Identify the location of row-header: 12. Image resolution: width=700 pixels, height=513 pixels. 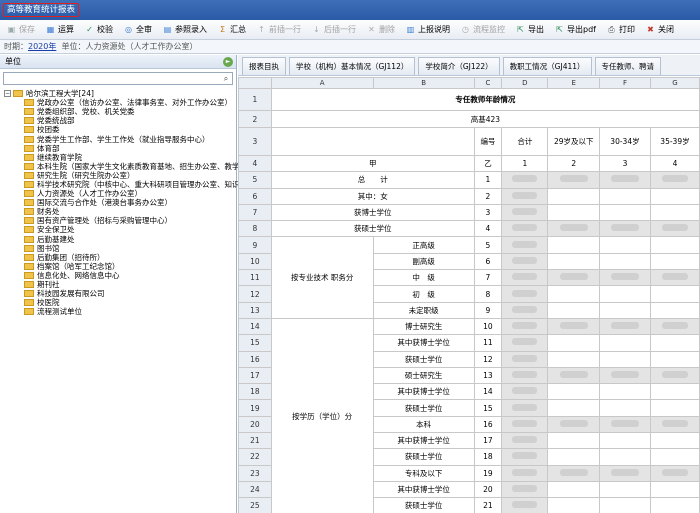
(255, 294).